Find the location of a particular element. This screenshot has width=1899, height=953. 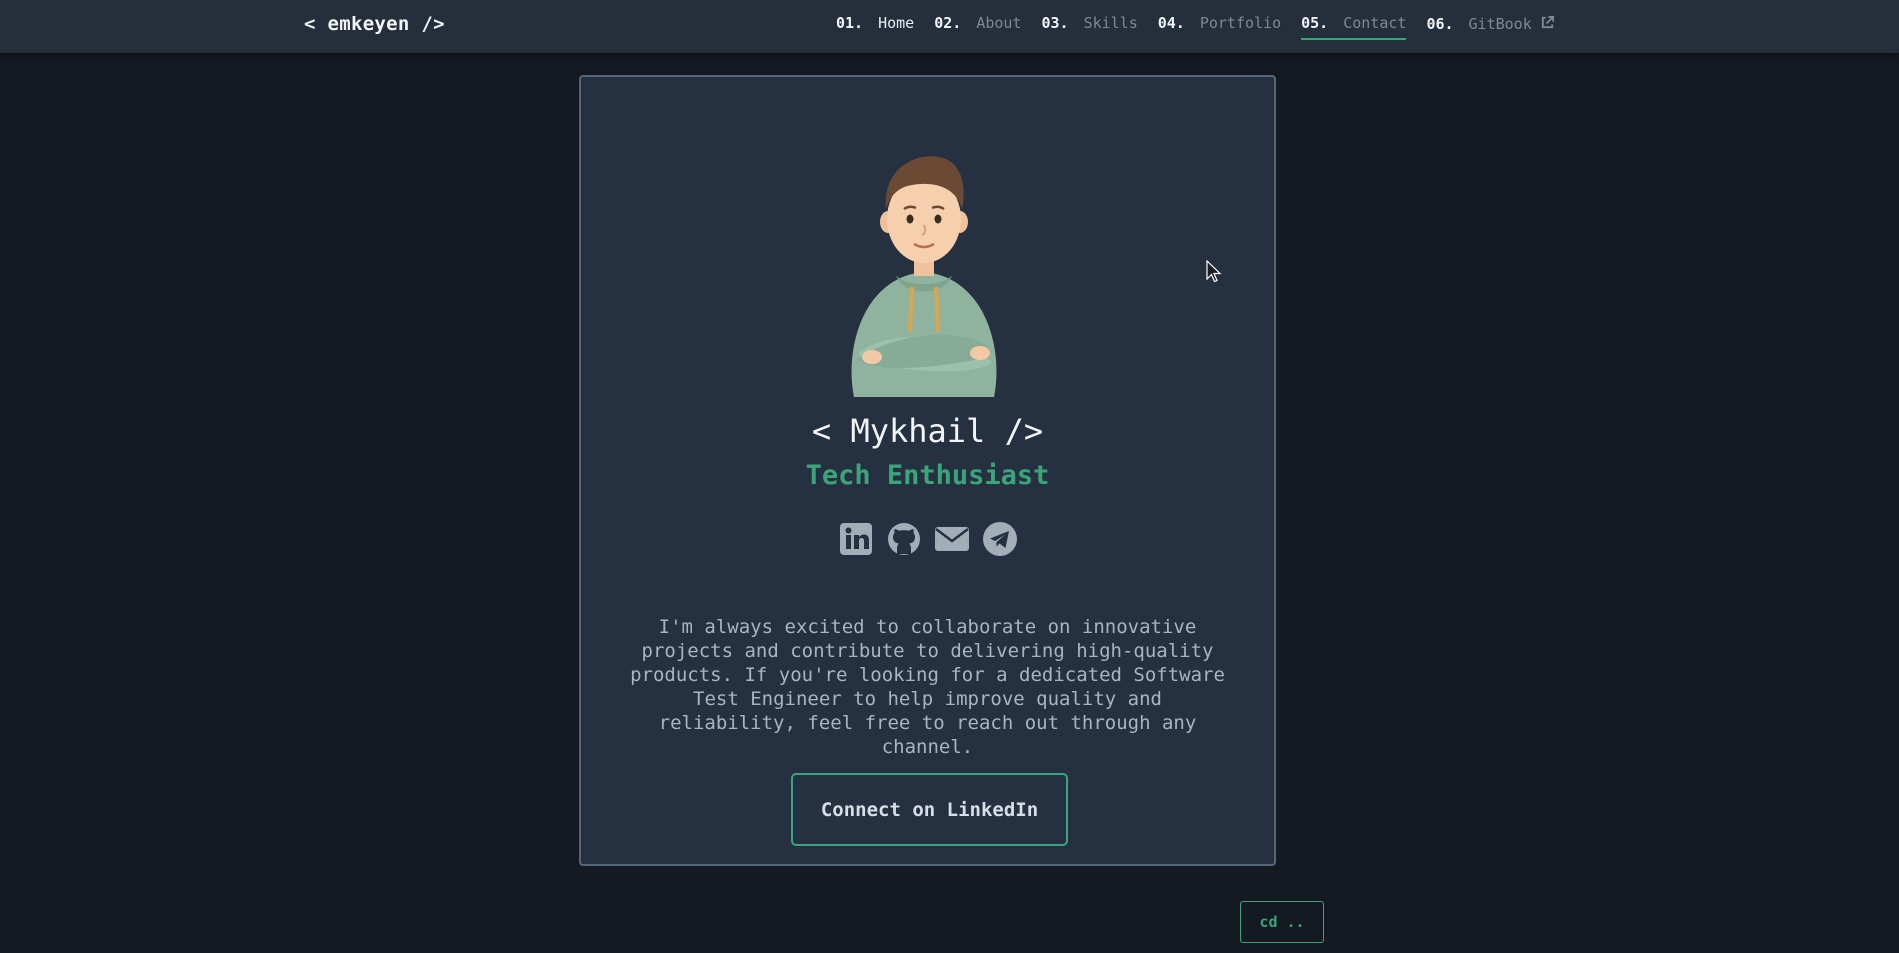

back-button: cd .. is located at coordinates (1282, 922).